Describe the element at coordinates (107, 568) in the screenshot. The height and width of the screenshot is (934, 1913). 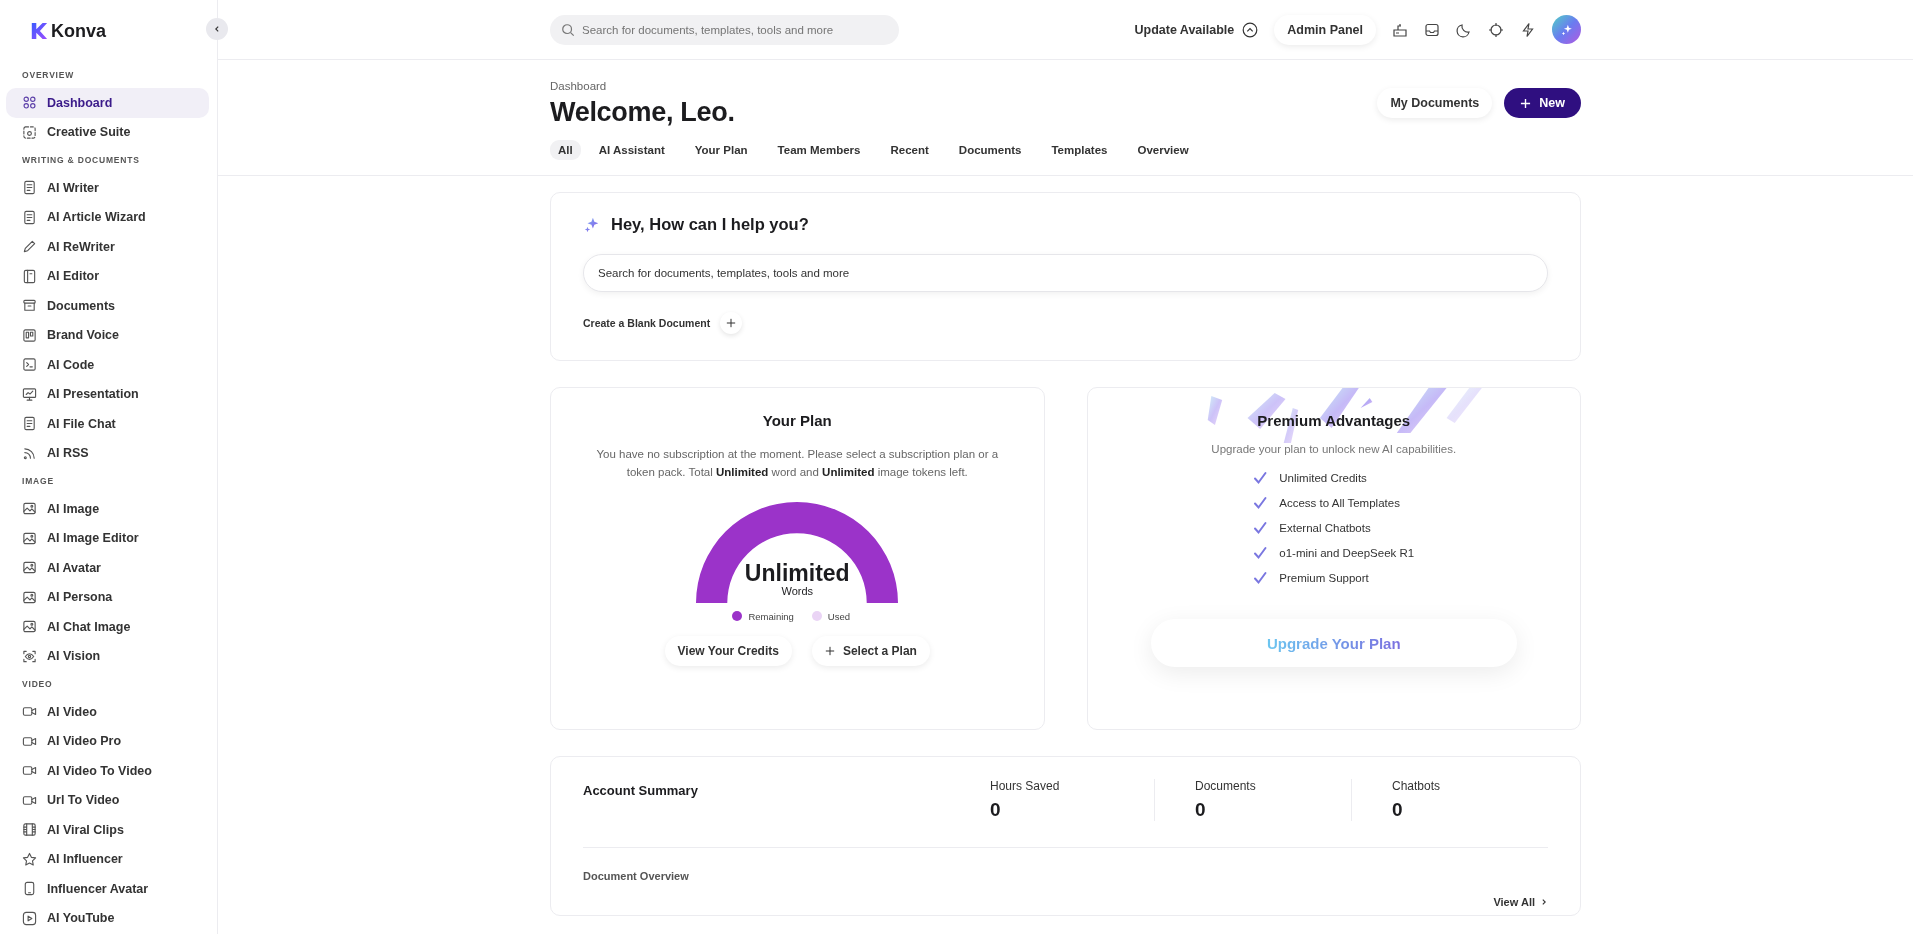
I see `sidebar-item: AI Avatar` at that location.